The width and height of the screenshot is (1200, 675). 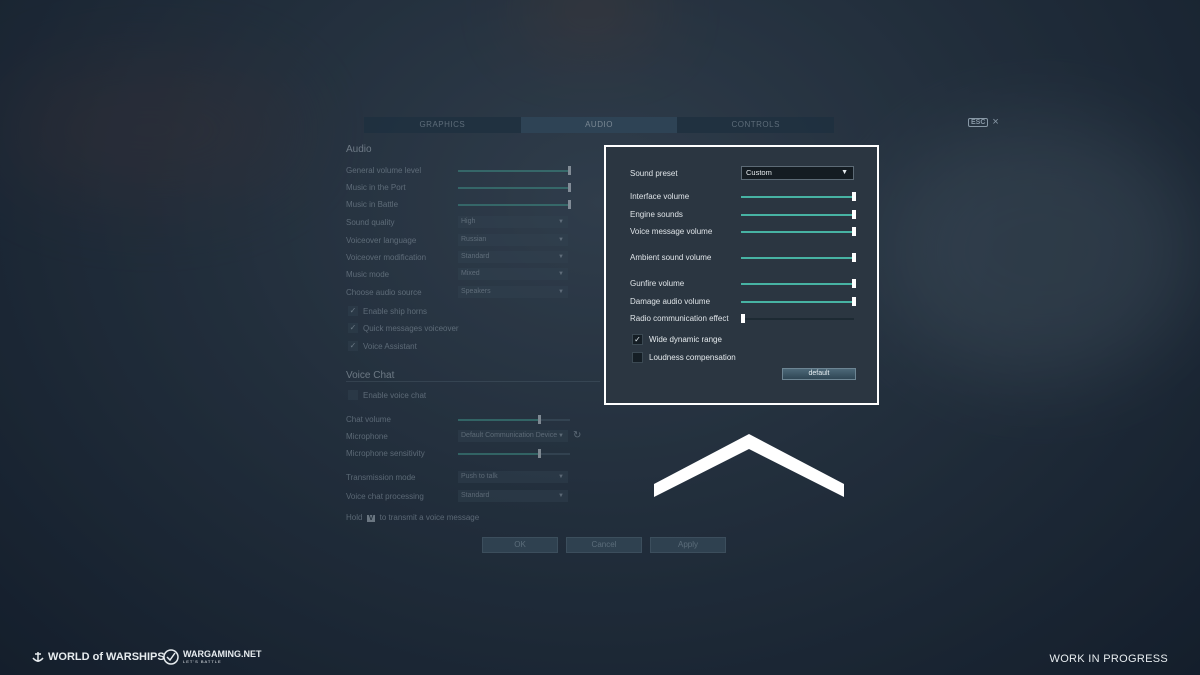 I want to click on sound-preset-dropdown: Custom ▼, so click(x=797, y=173).